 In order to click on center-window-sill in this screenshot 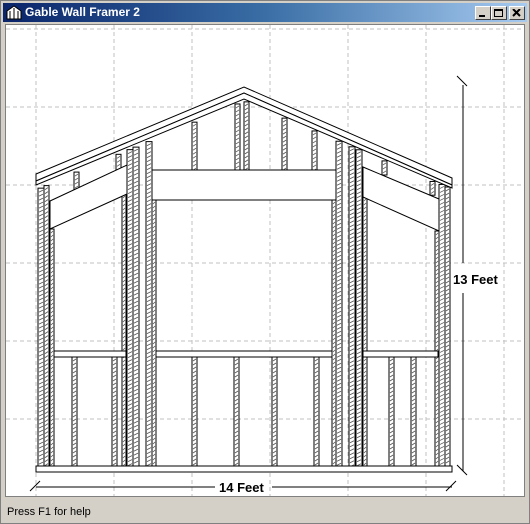, I will do `click(244, 354)`.